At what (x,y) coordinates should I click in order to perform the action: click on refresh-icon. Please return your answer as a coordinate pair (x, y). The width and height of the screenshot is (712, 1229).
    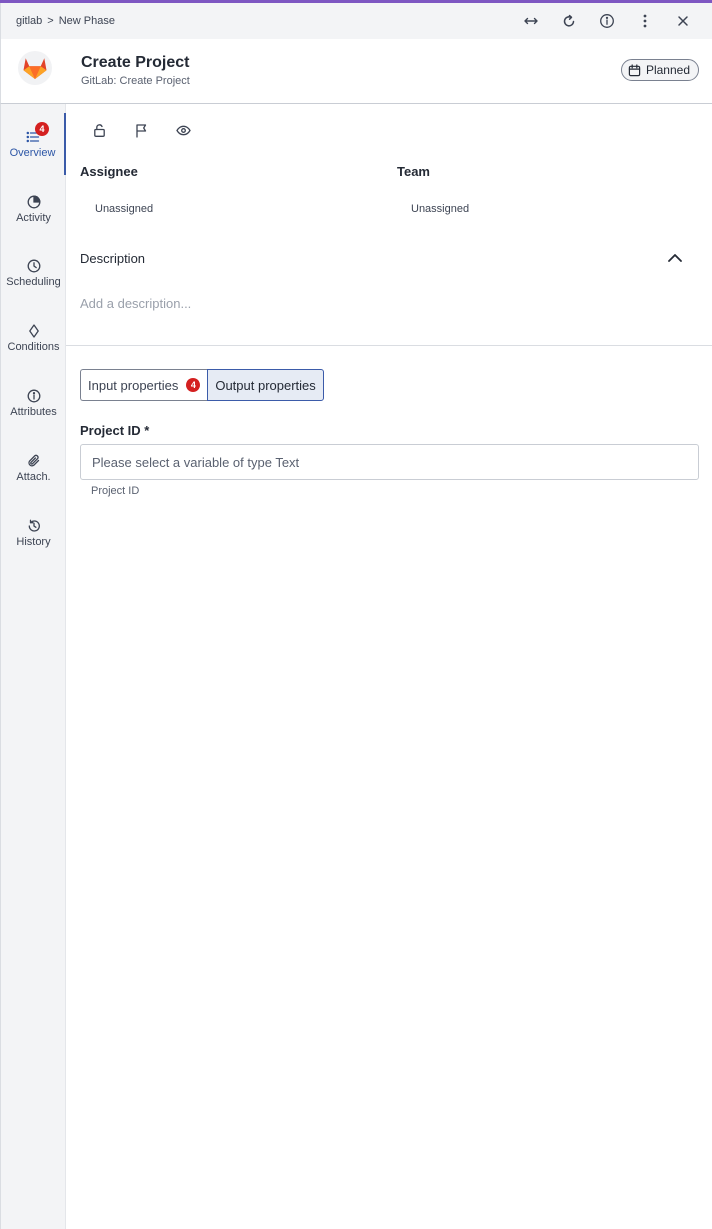
    Looking at the image, I should click on (569, 20).